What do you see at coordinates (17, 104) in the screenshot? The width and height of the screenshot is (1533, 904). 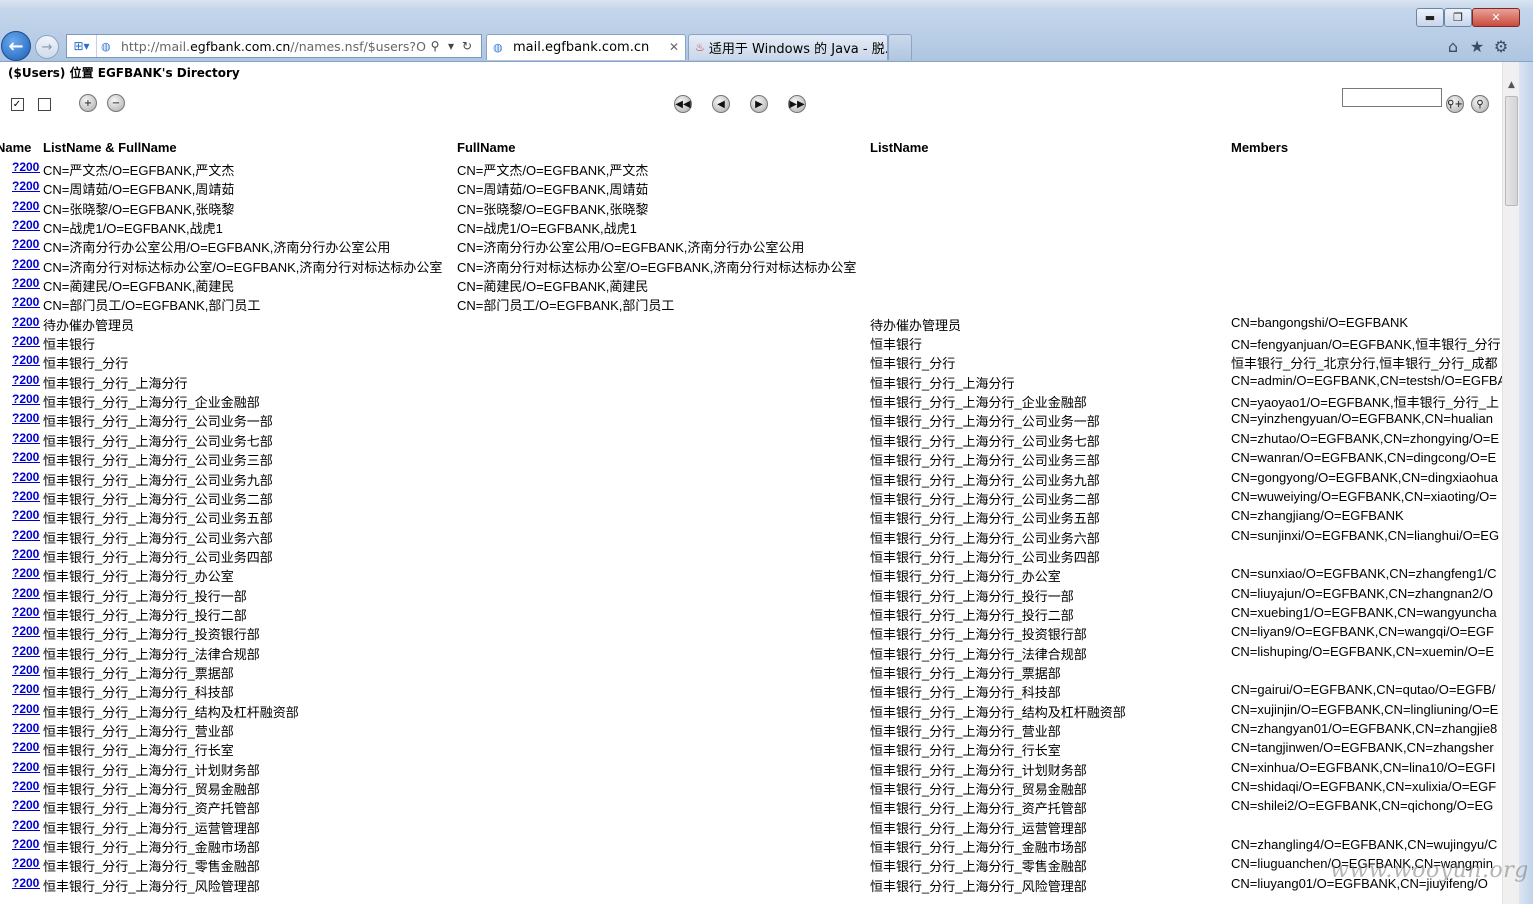 I see `select-all-icon: ✓` at bounding box center [17, 104].